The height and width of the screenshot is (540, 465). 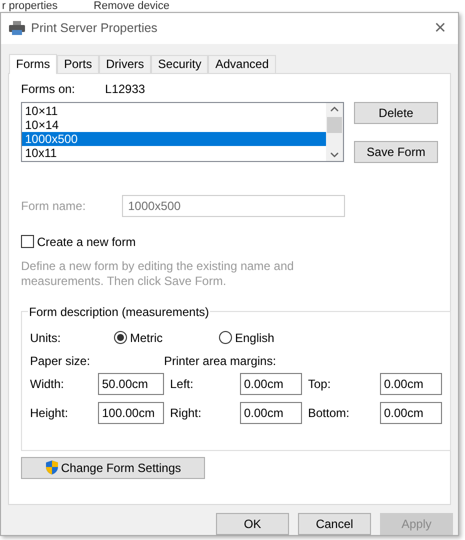 What do you see at coordinates (119, 311) in the screenshot?
I see `group-title: Form description (measurements)` at bounding box center [119, 311].